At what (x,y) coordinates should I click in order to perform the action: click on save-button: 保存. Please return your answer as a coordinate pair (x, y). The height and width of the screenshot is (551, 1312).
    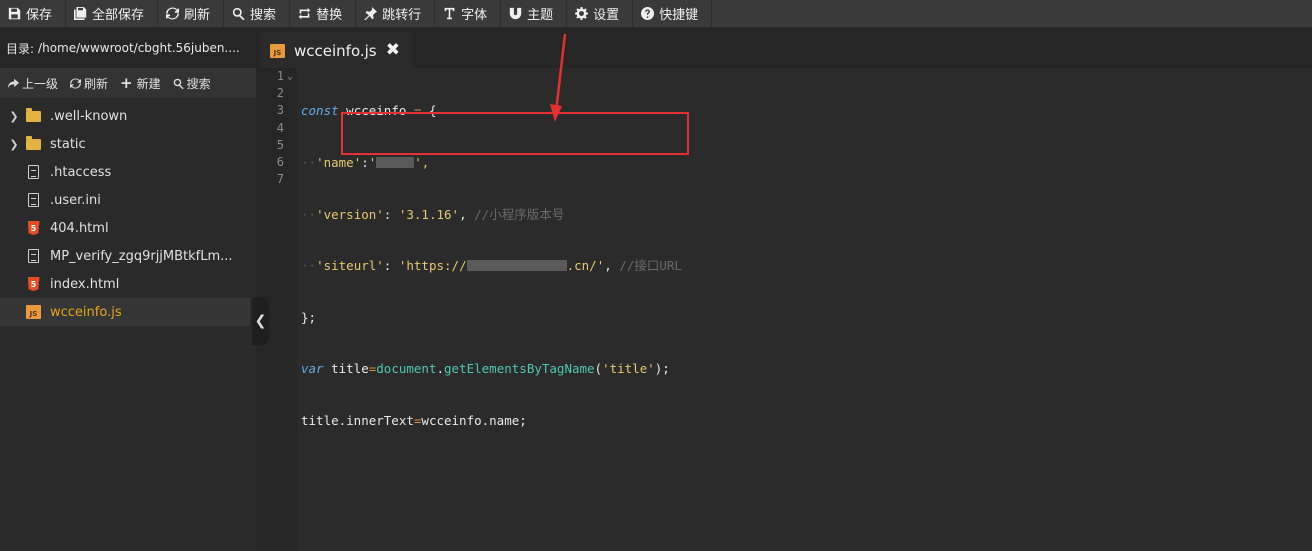
    Looking at the image, I should click on (33, 13).